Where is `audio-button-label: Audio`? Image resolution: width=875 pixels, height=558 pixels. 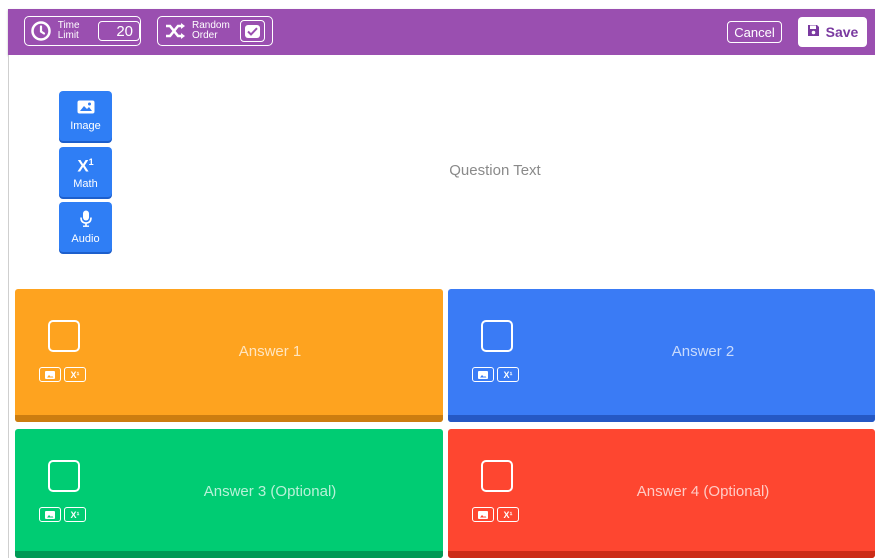
audio-button-label: Audio is located at coordinates (85, 238).